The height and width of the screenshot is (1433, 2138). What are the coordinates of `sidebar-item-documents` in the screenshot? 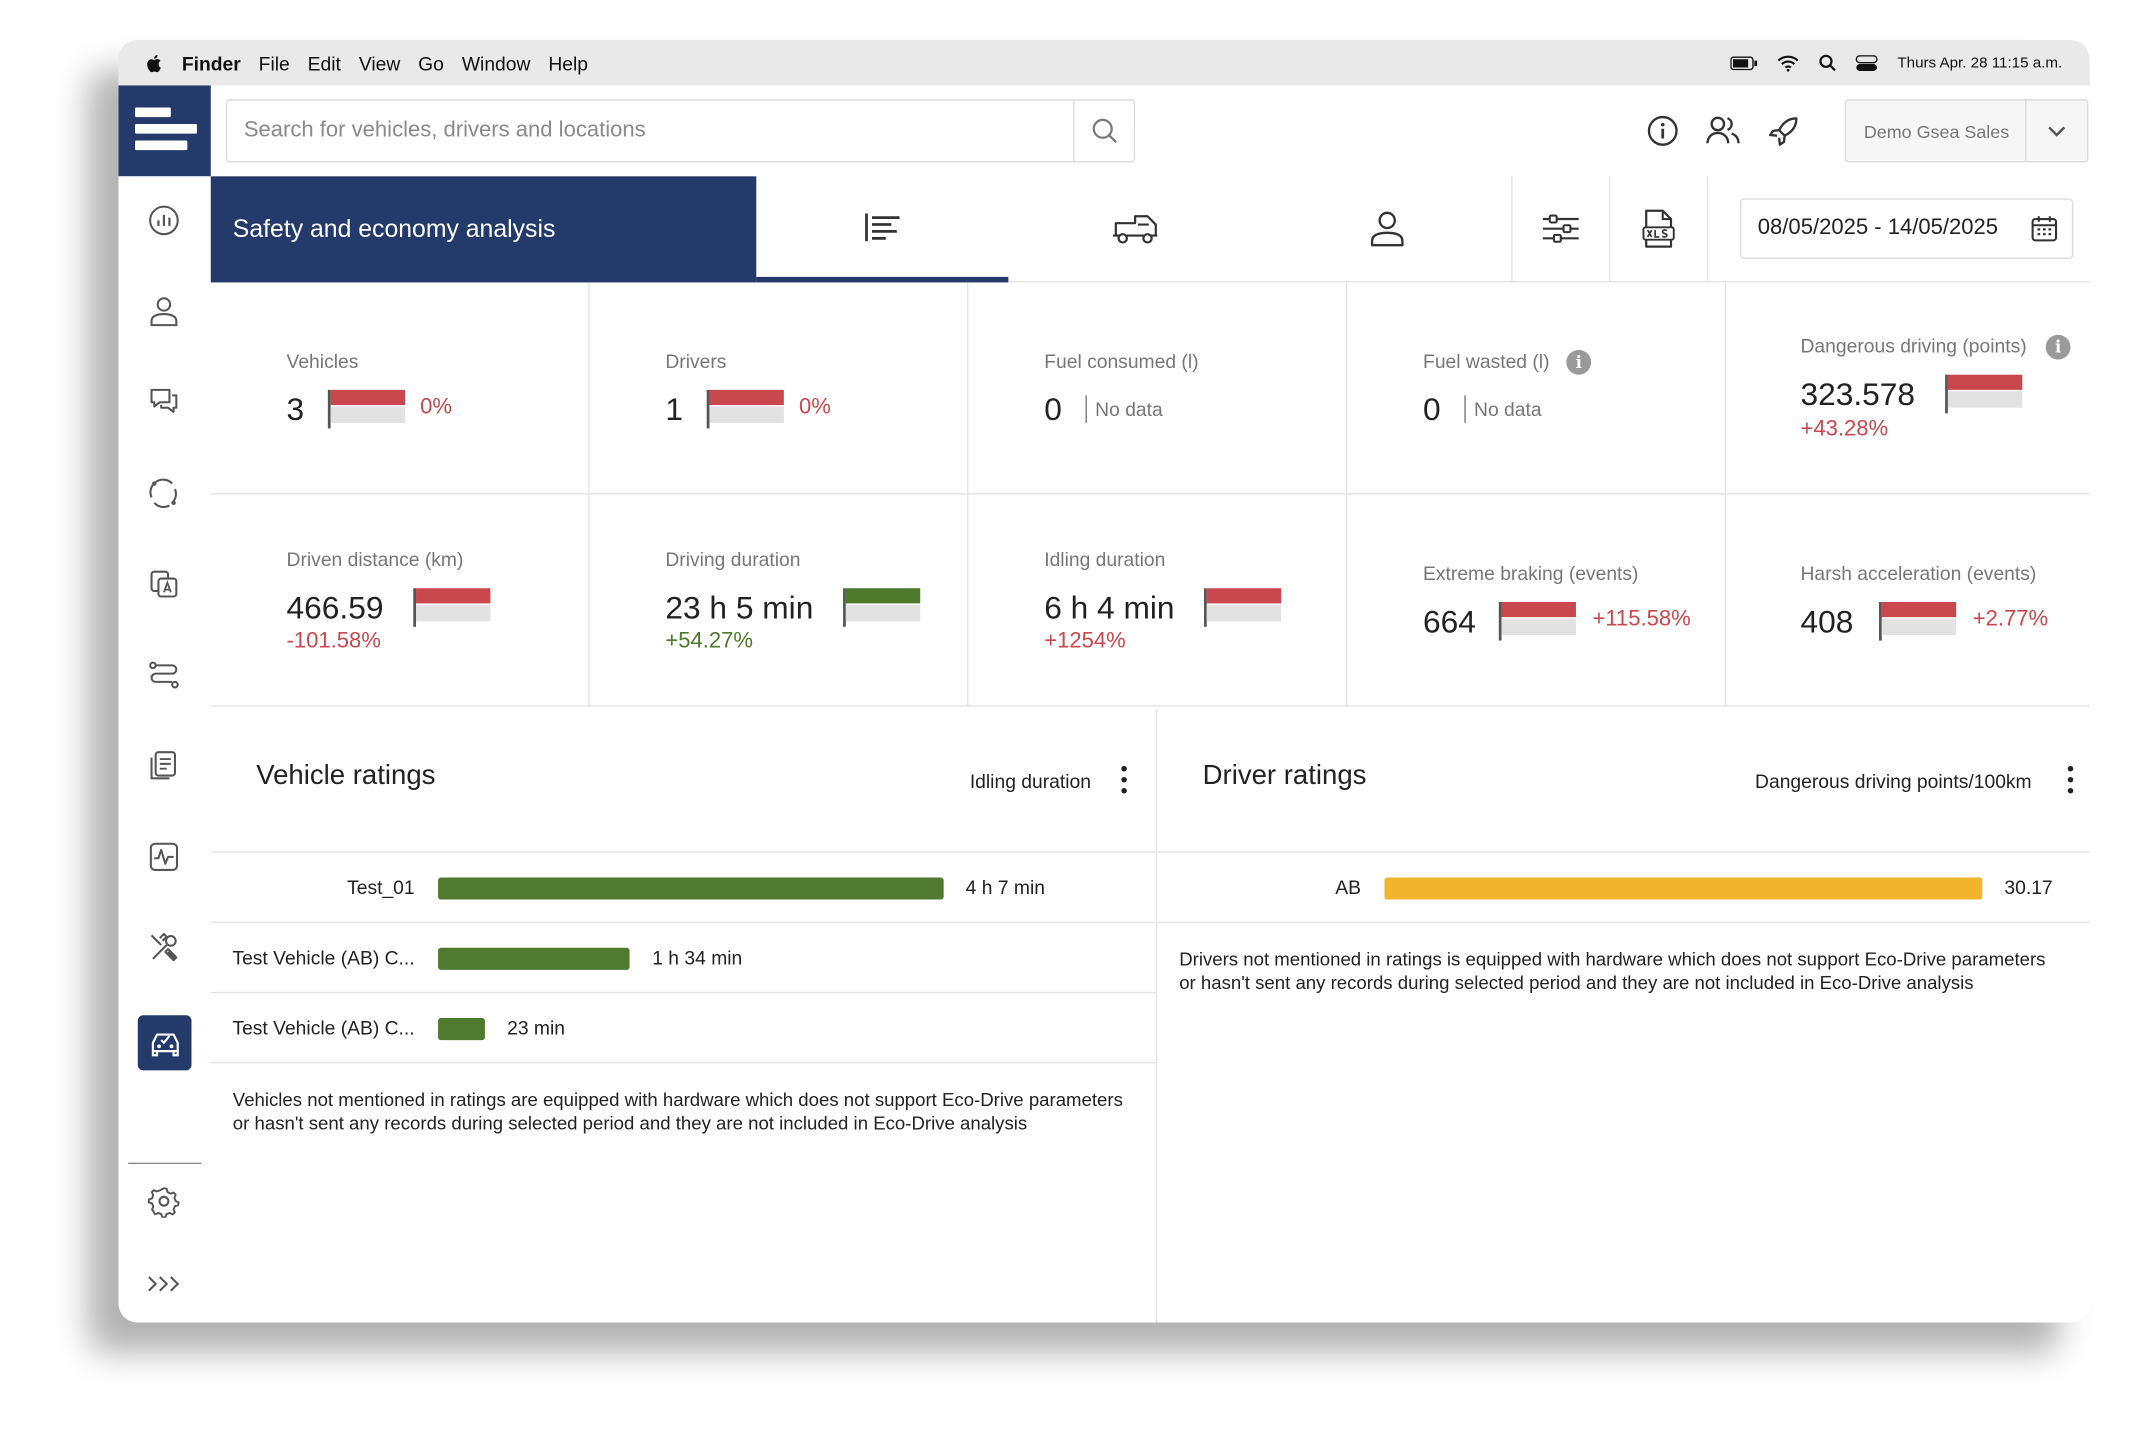 It's located at (164, 584).